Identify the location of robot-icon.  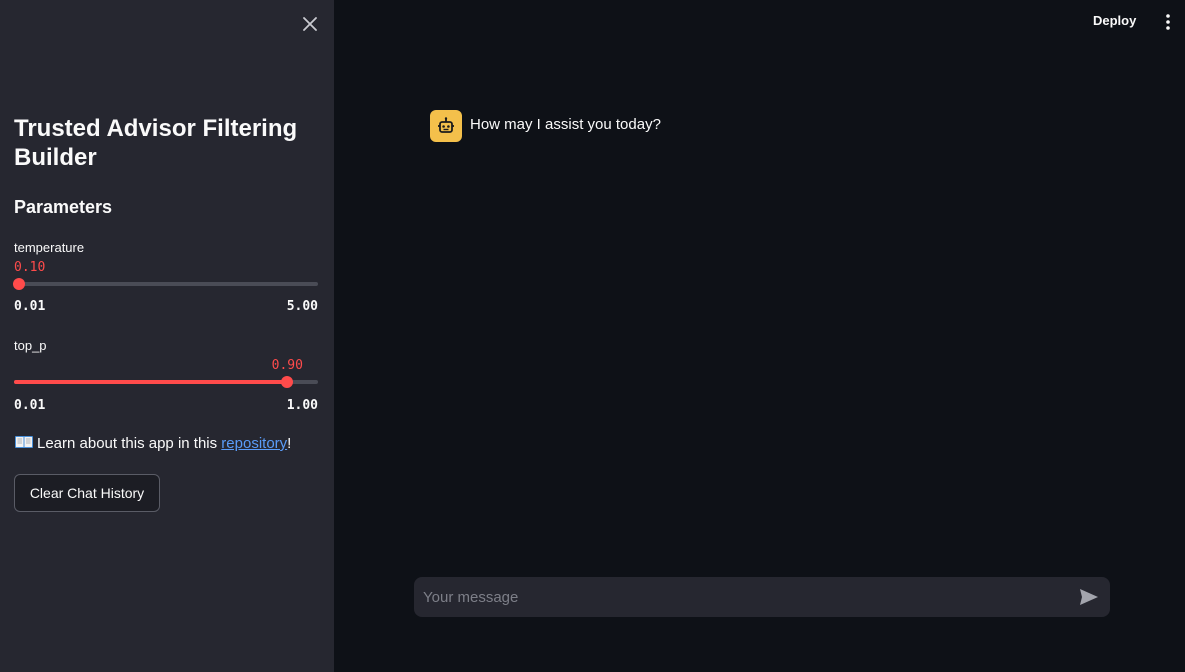
(446, 125).